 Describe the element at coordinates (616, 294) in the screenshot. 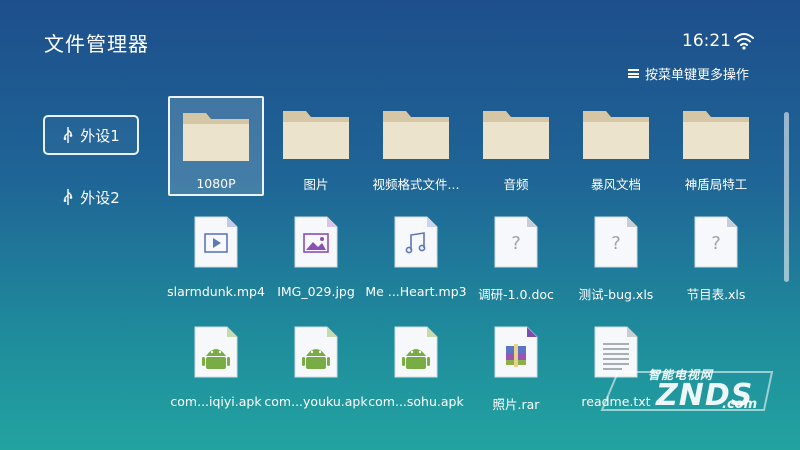

I see `file-name: 测试-bug.xls` at that location.